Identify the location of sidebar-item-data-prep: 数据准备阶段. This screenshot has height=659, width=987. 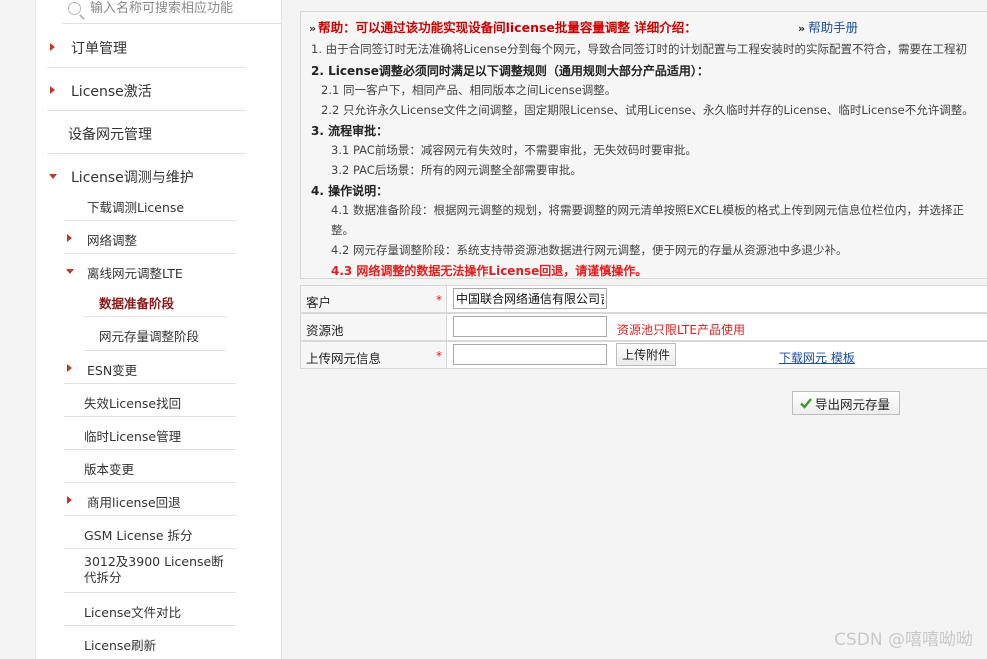
(155, 300).